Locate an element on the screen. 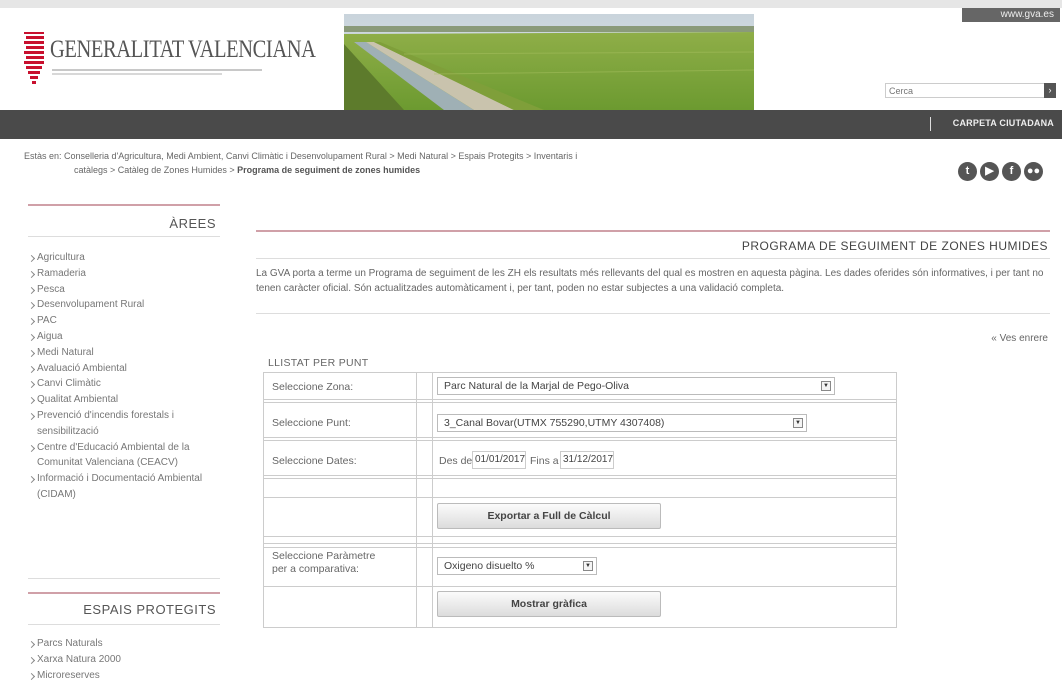 The image size is (1062, 688). espais-bottom-rule is located at coordinates (124, 624).